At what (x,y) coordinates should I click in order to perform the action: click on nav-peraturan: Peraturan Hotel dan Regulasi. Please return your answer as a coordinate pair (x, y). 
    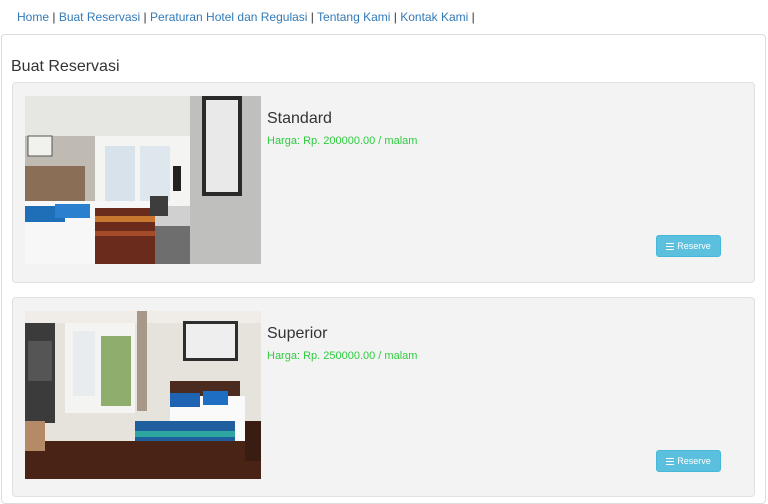
    Looking at the image, I should click on (228, 17).